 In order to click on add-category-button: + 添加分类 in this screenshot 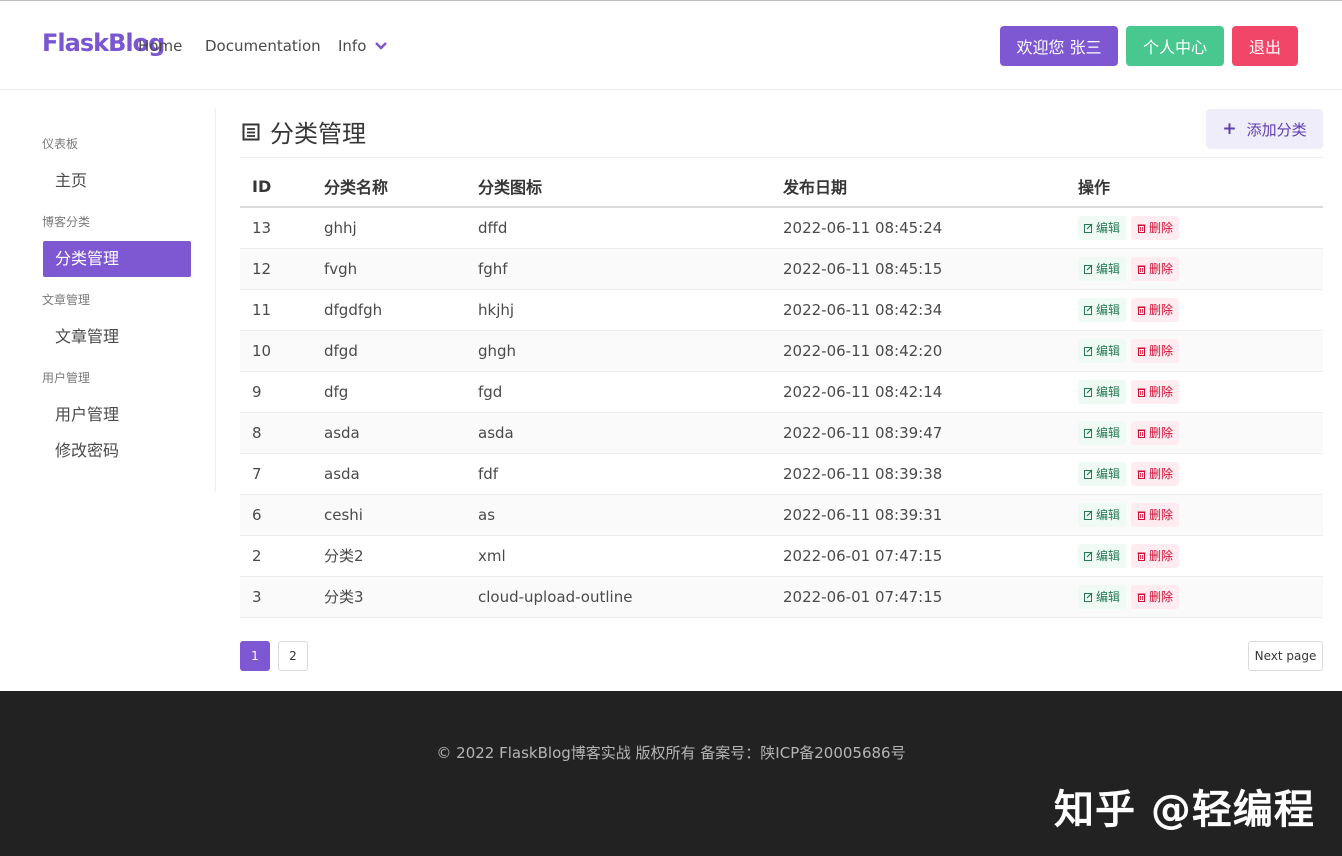, I will do `click(1264, 129)`.